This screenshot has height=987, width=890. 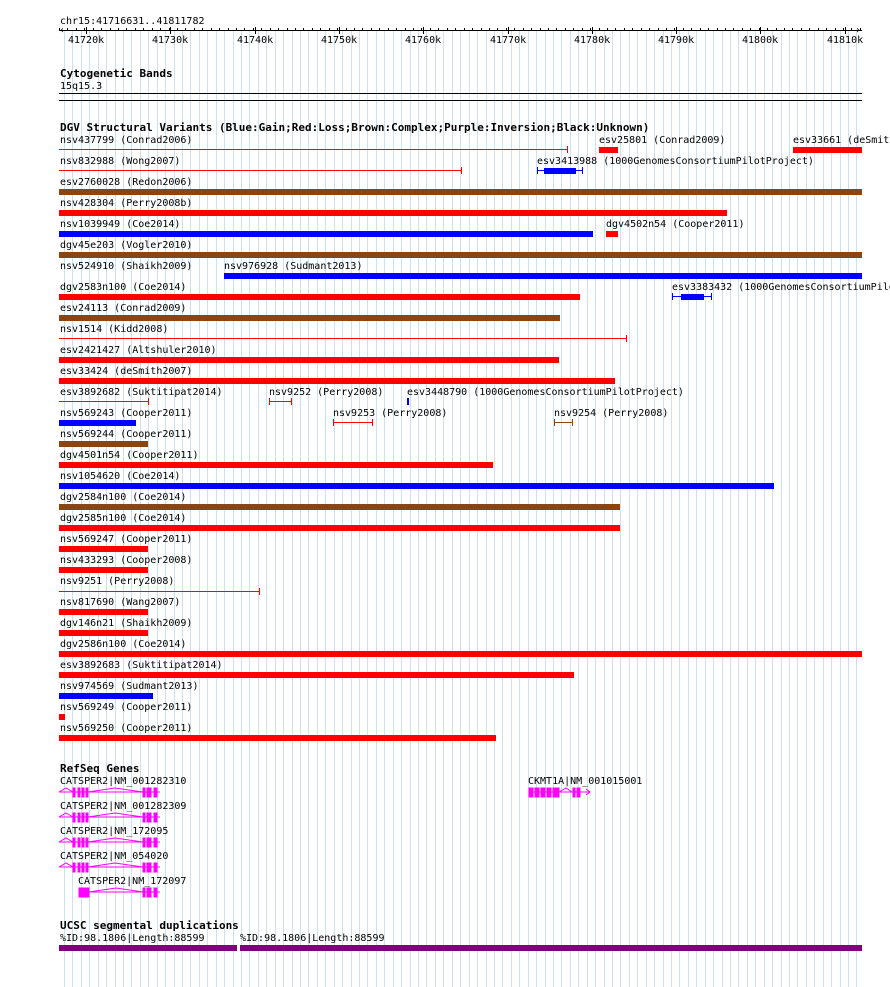 What do you see at coordinates (324, 842) in the screenshot?
I see `gene-glyphs` at bounding box center [324, 842].